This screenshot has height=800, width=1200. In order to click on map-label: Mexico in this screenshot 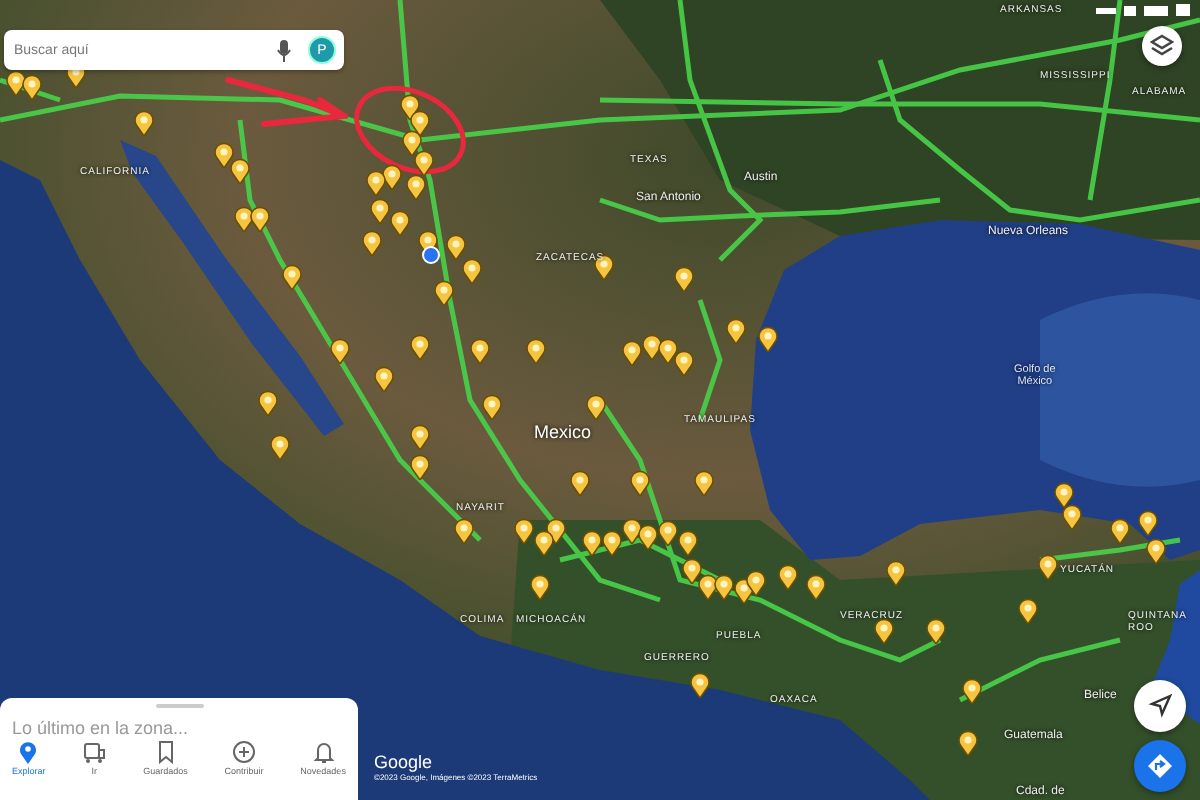, I will do `click(563, 434)`.